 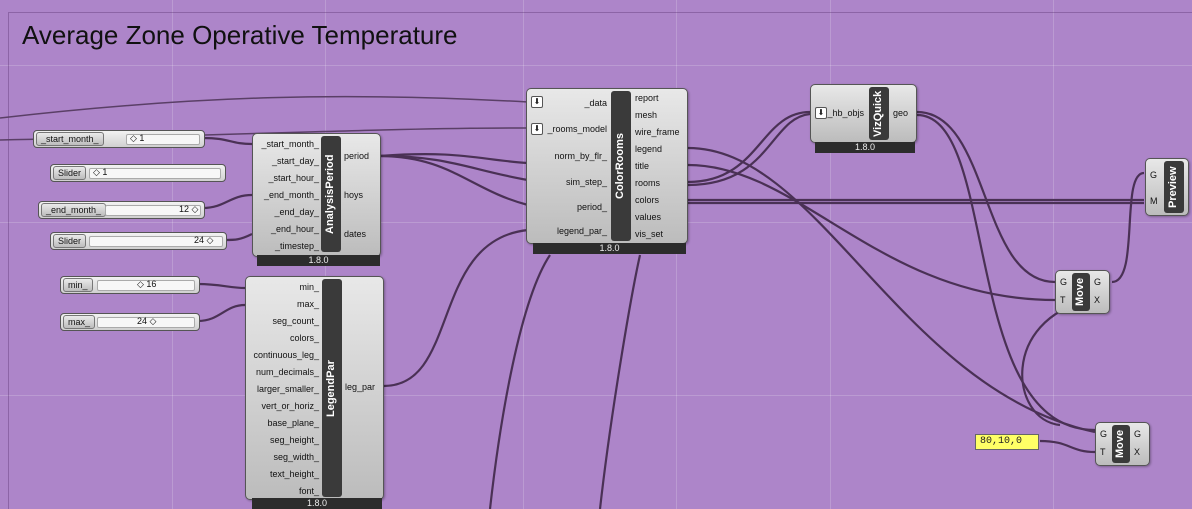 I want to click on input-port: _start_day_, so click(x=295, y=161).